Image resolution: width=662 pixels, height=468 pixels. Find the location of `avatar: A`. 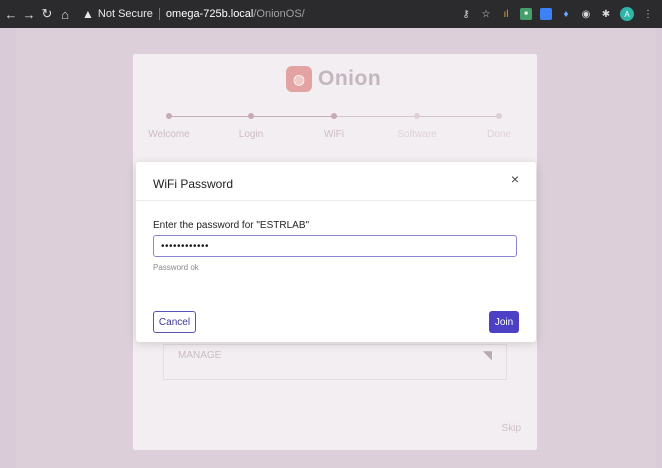

avatar: A is located at coordinates (627, 14).